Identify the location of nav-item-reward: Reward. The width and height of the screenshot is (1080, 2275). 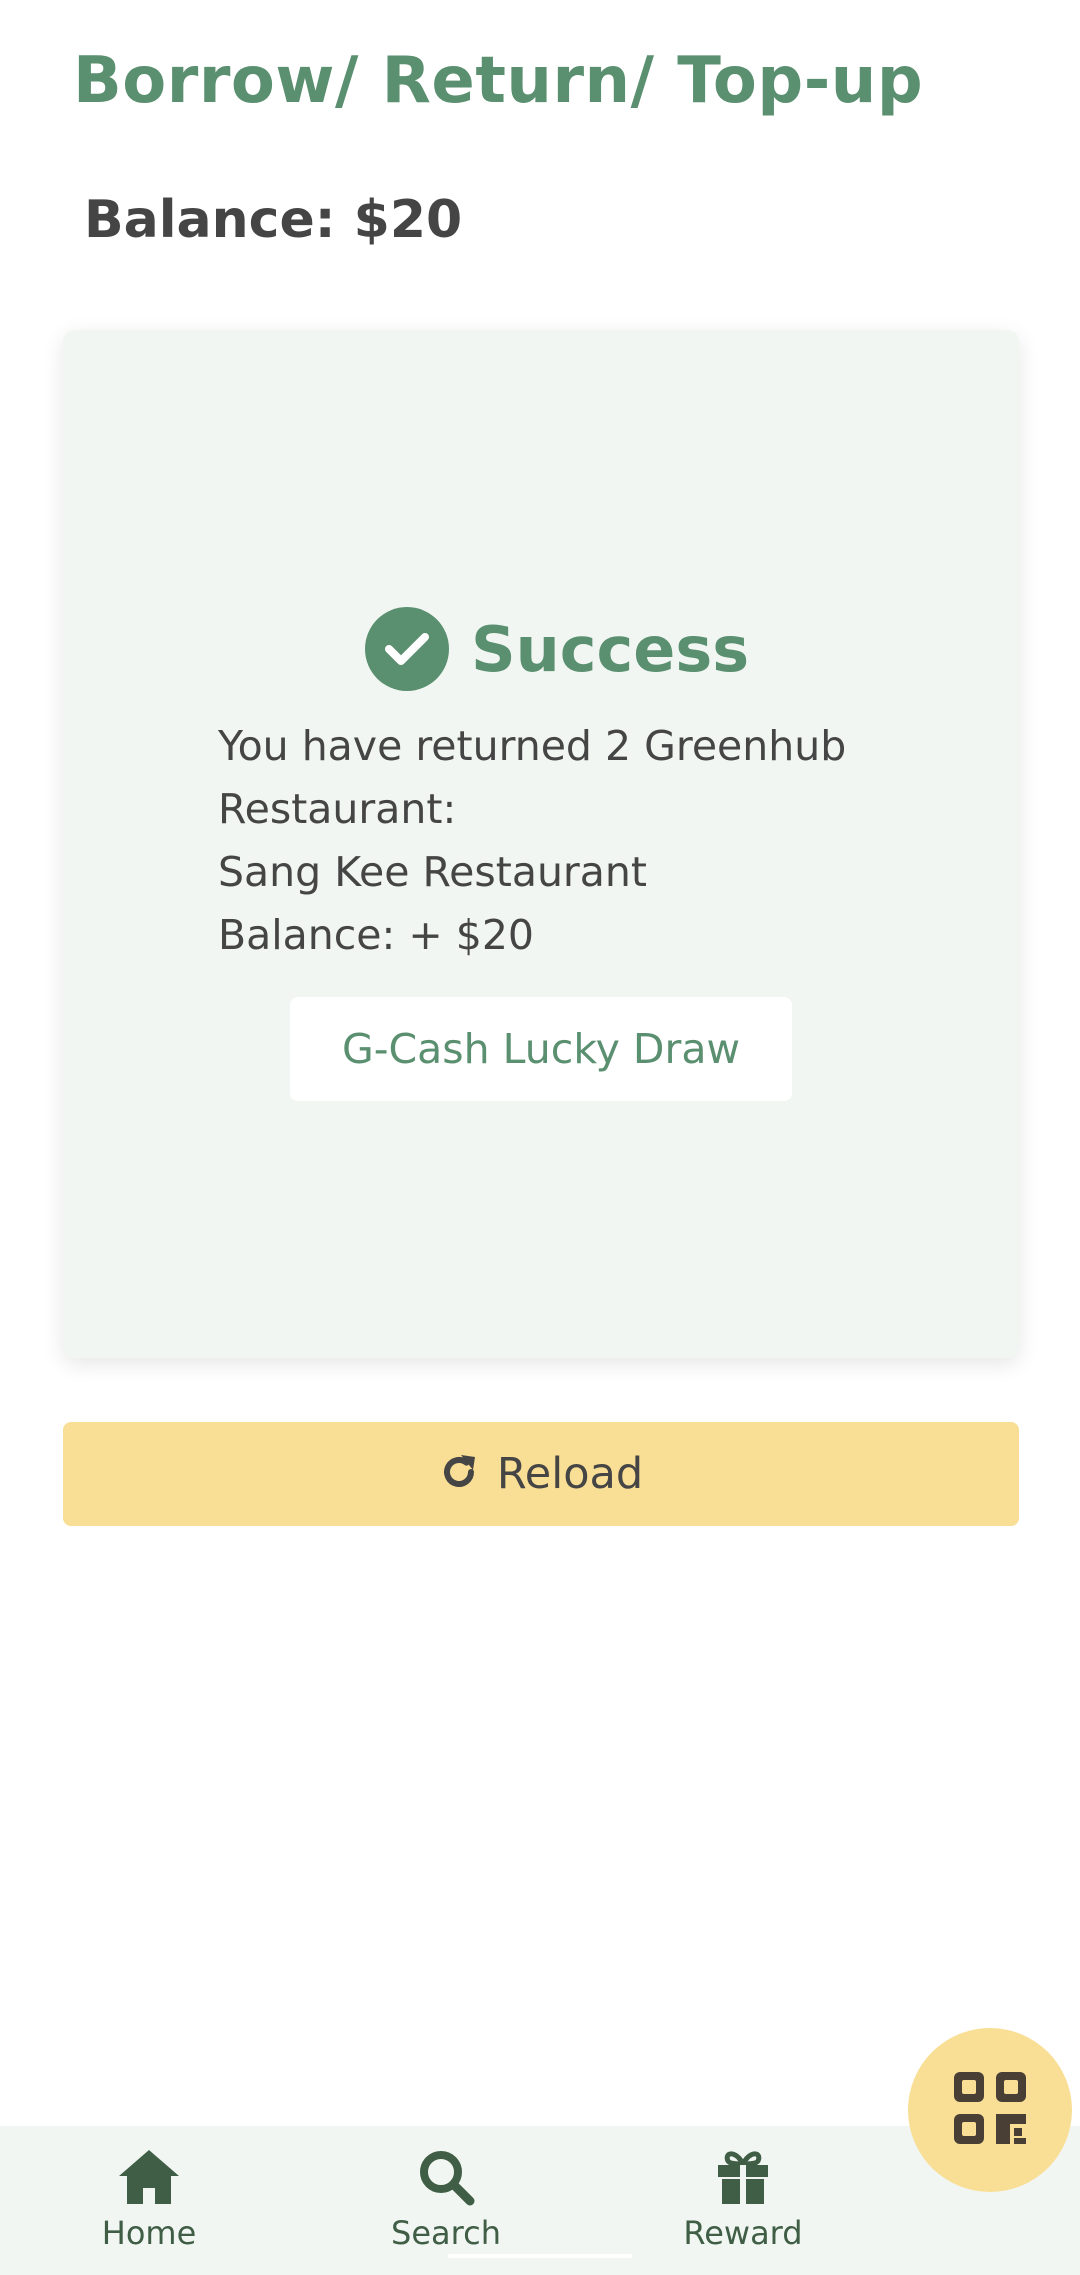
(743, 2200).